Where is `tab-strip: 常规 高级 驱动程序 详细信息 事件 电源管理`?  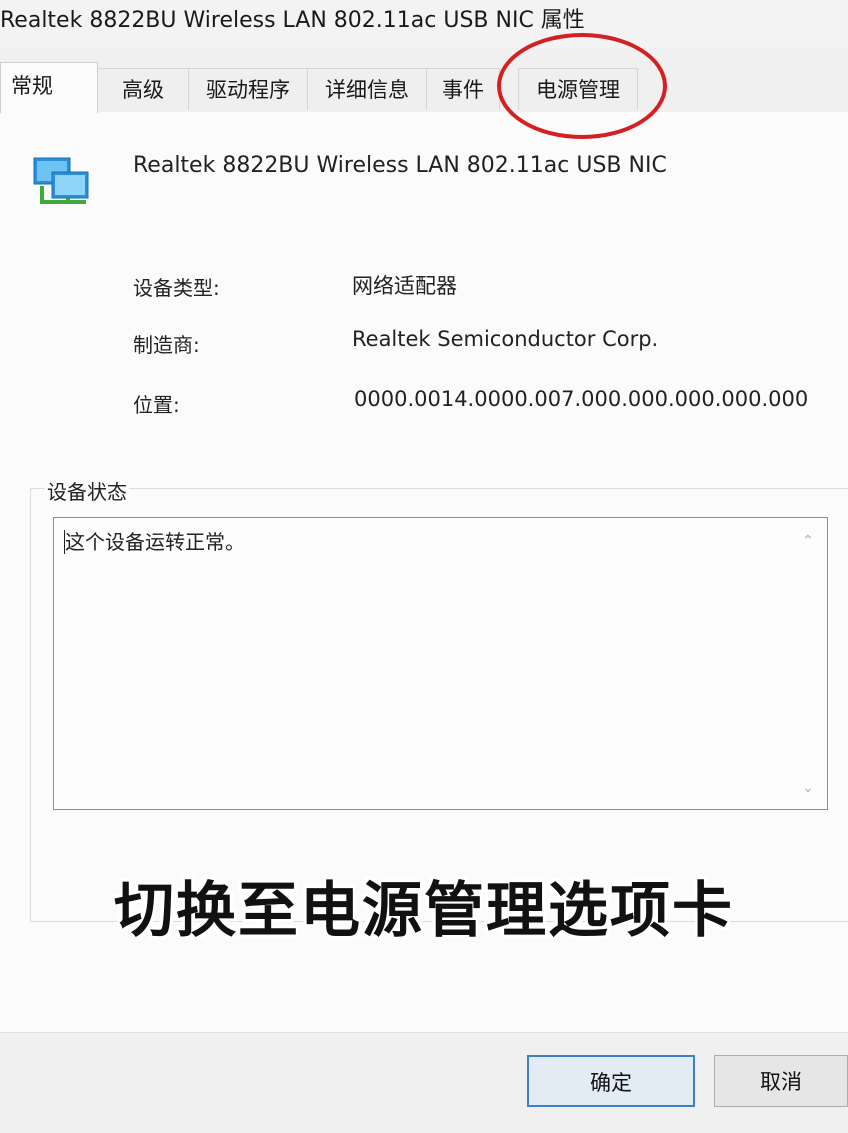
tab-strip: 常规 高级 驱动程序 详细信息 事件 电源管理 is located at coordinates (424, 87).